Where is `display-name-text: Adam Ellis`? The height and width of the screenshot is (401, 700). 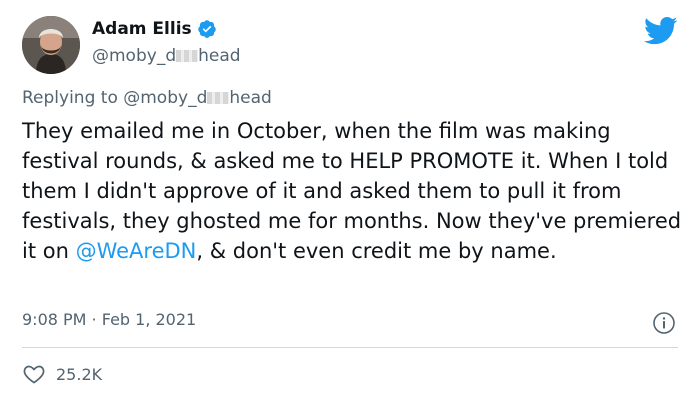 display-name-text: Adam Ellis is located at coordinates (142, 29).